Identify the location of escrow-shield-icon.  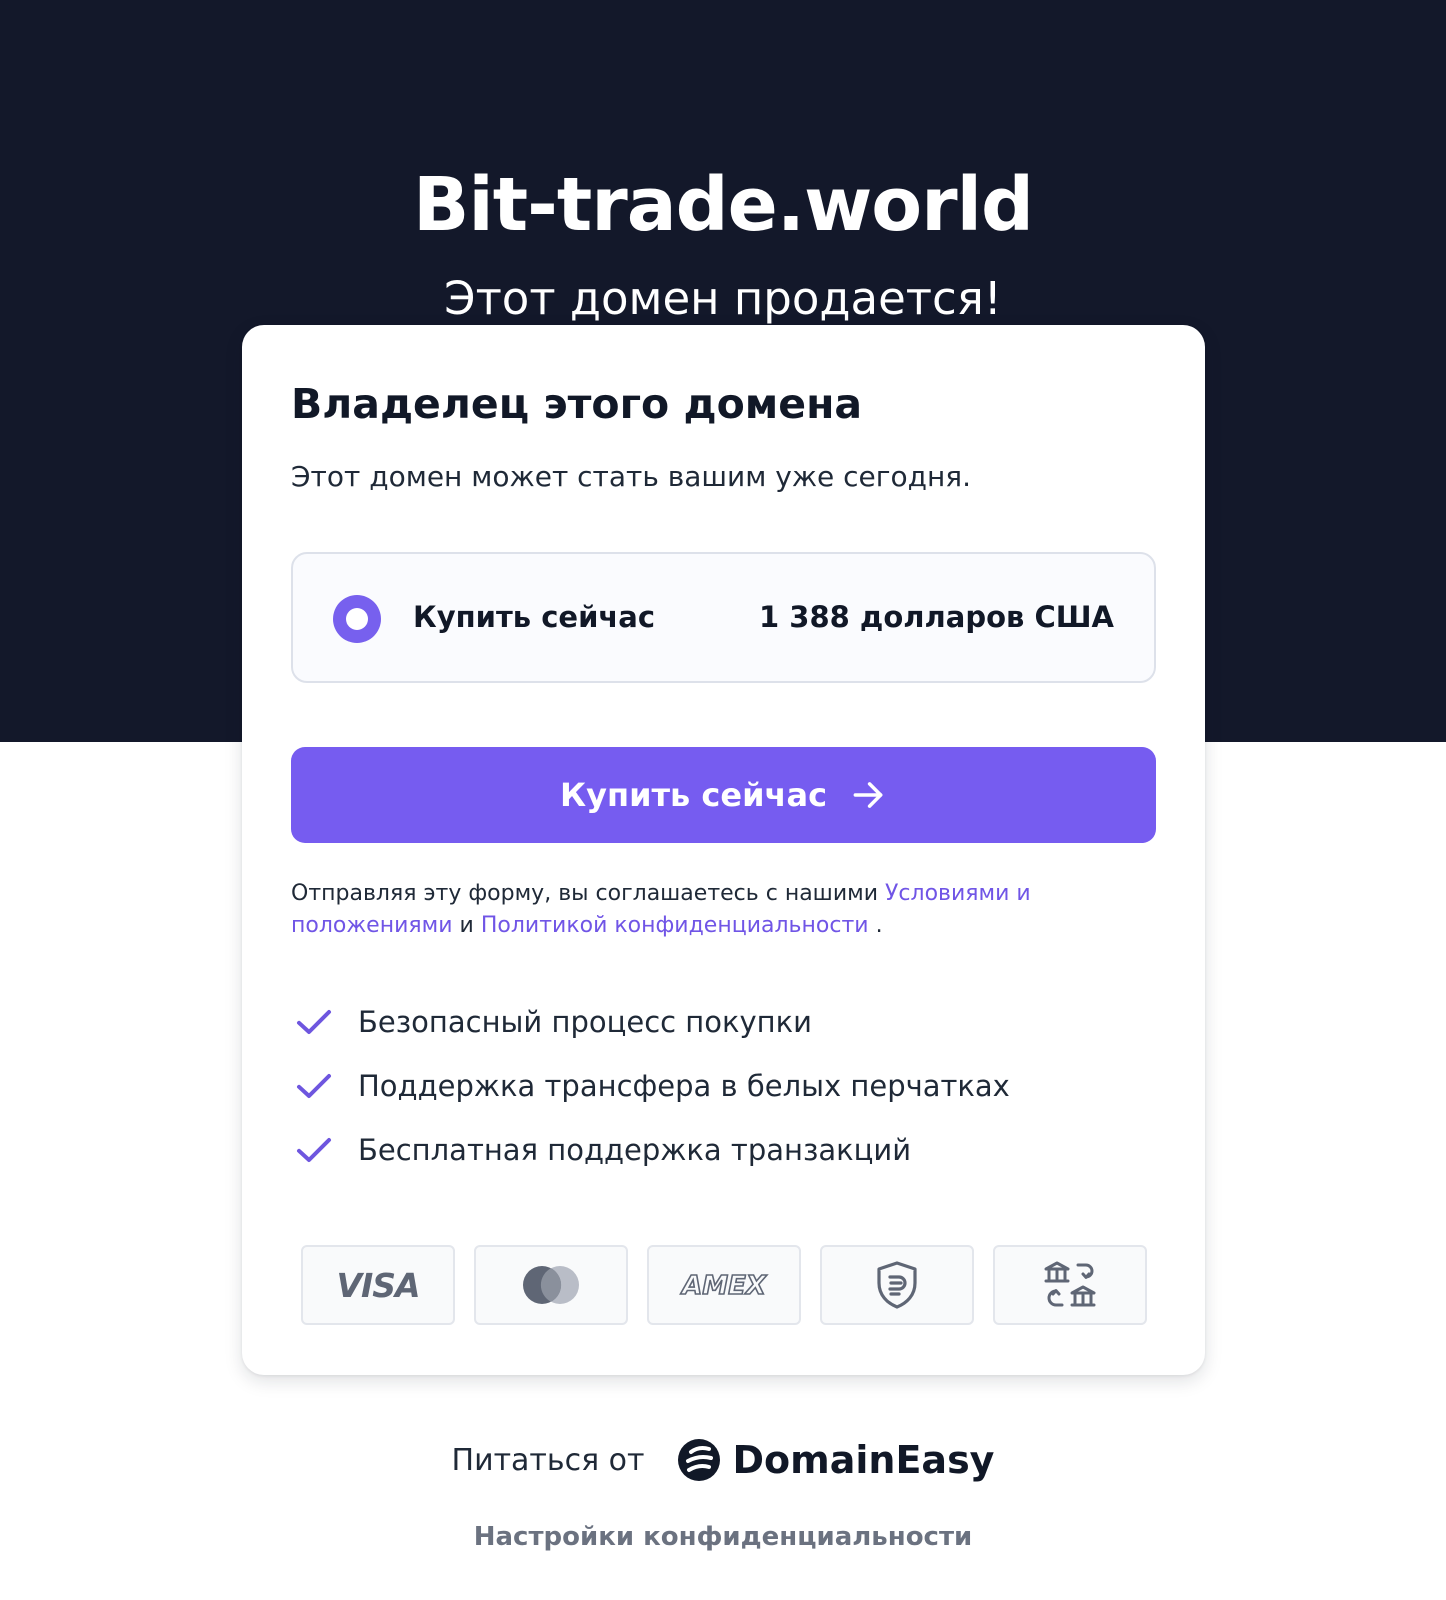
(897, 1285).